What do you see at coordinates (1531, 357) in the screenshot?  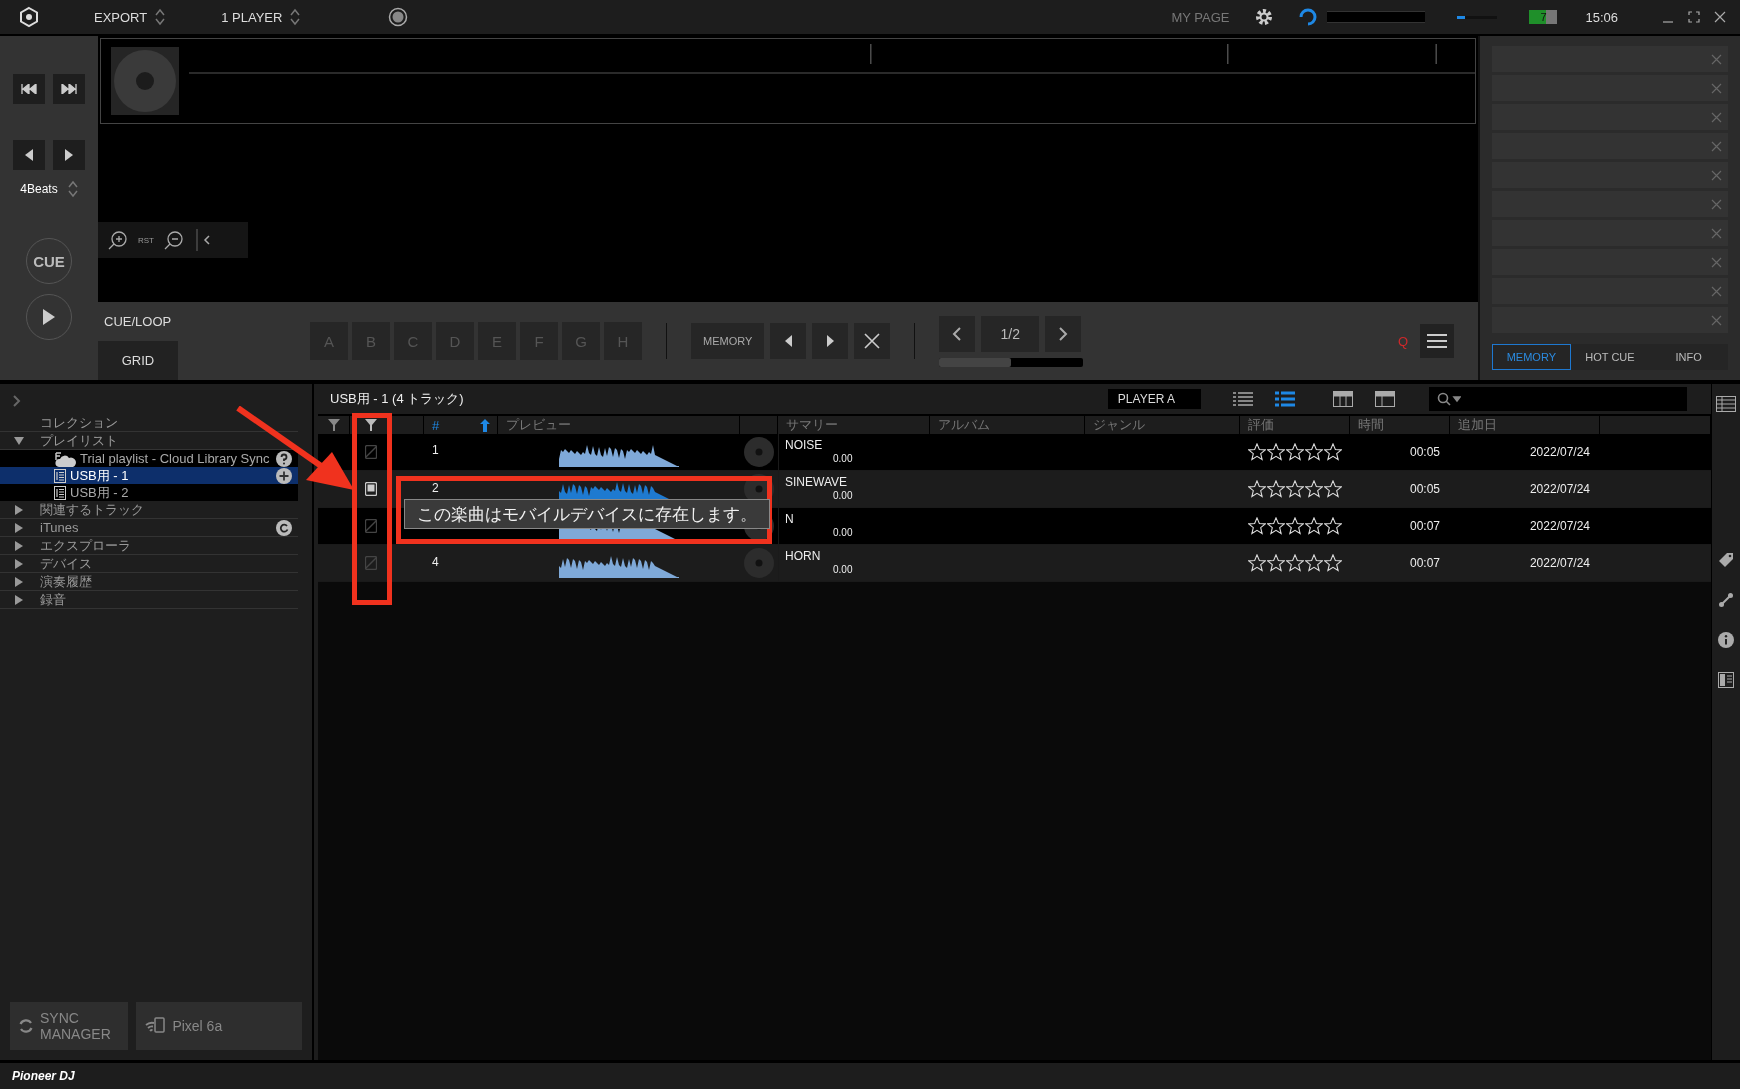 I see `panel-tab: MEMORY` at bounding box center [1531, 357].